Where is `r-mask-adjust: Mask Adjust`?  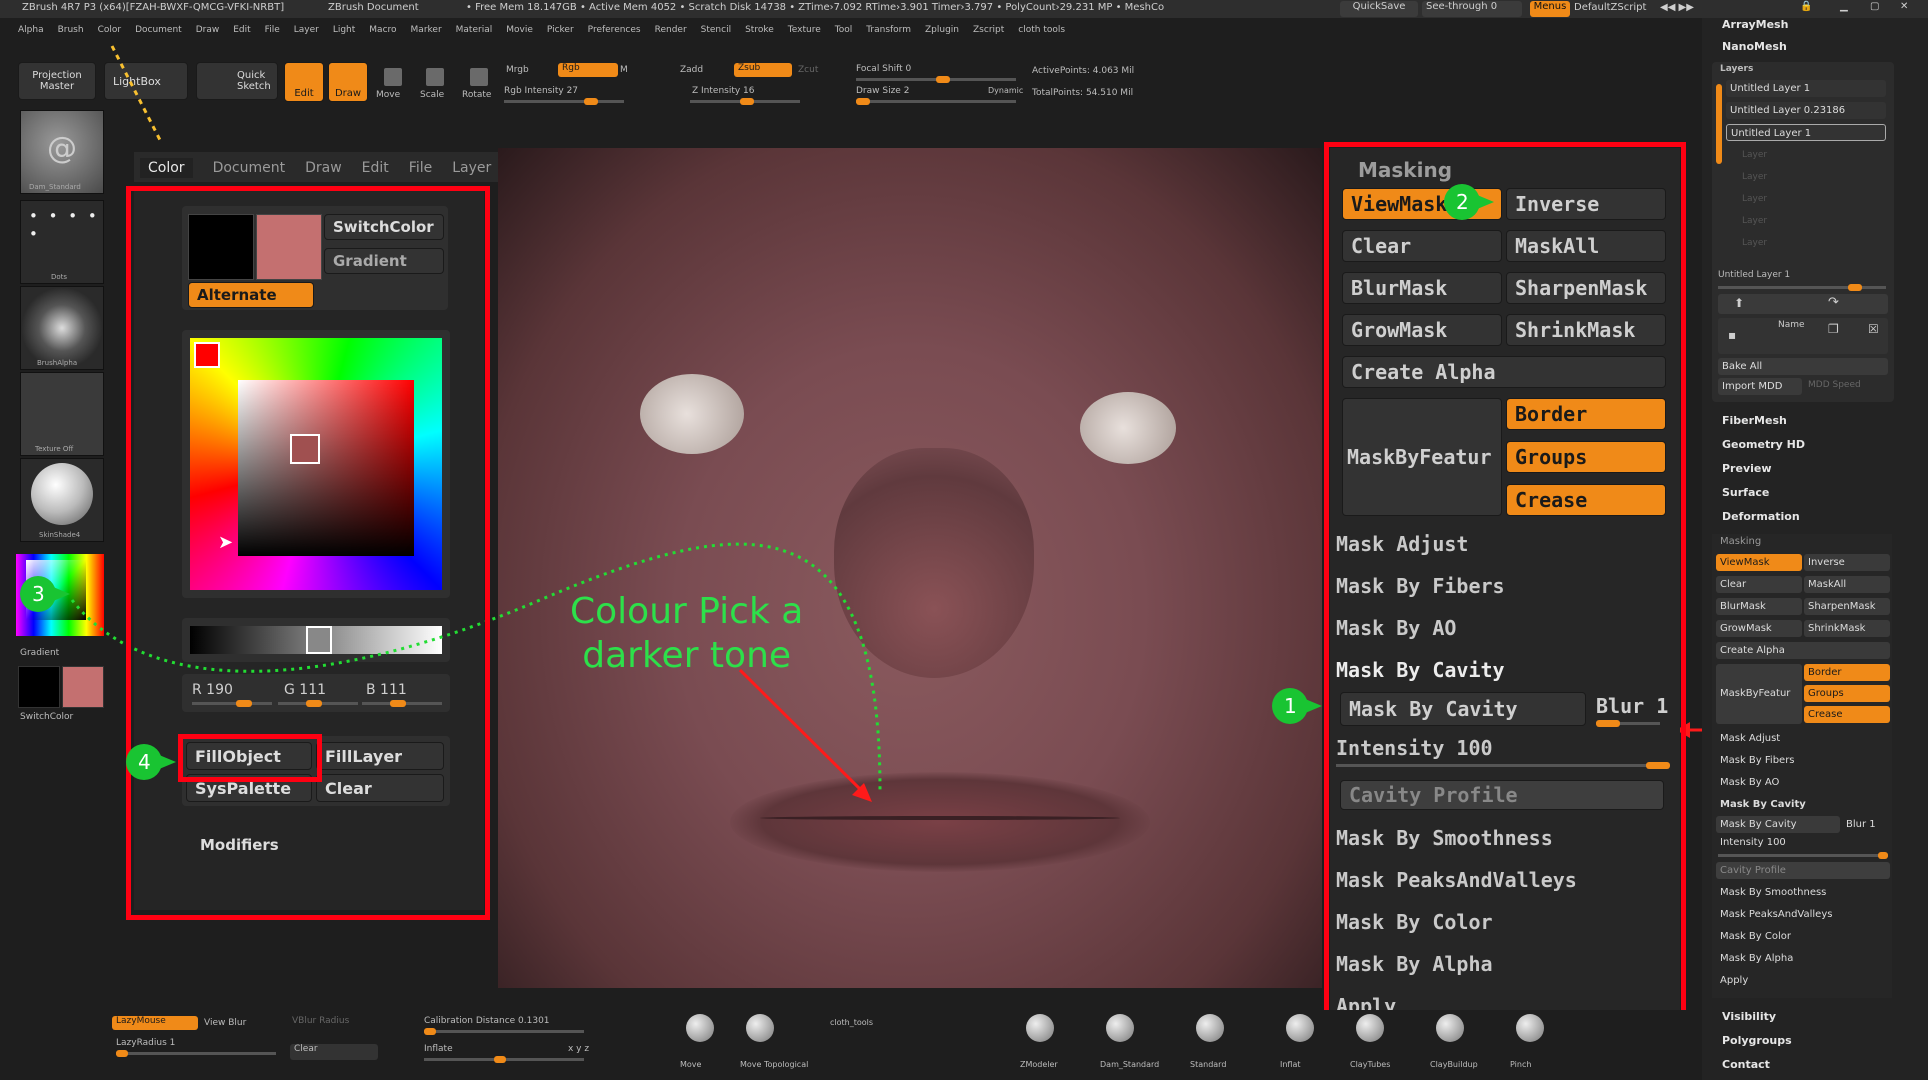 r-mask-adjust: Mask Adjust is located at coordinates (1803, 738).